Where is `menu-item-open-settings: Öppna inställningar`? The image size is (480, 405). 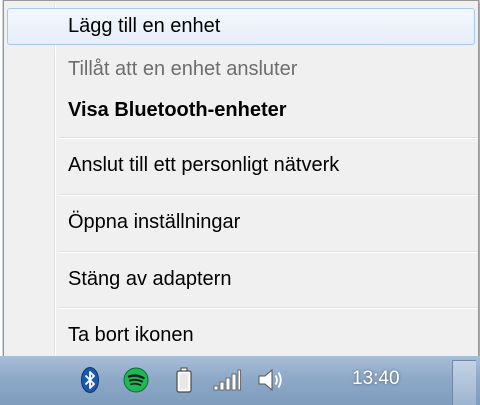 menu-item-open-settings: Öppna inställningar is located at coordinates (241, 222).